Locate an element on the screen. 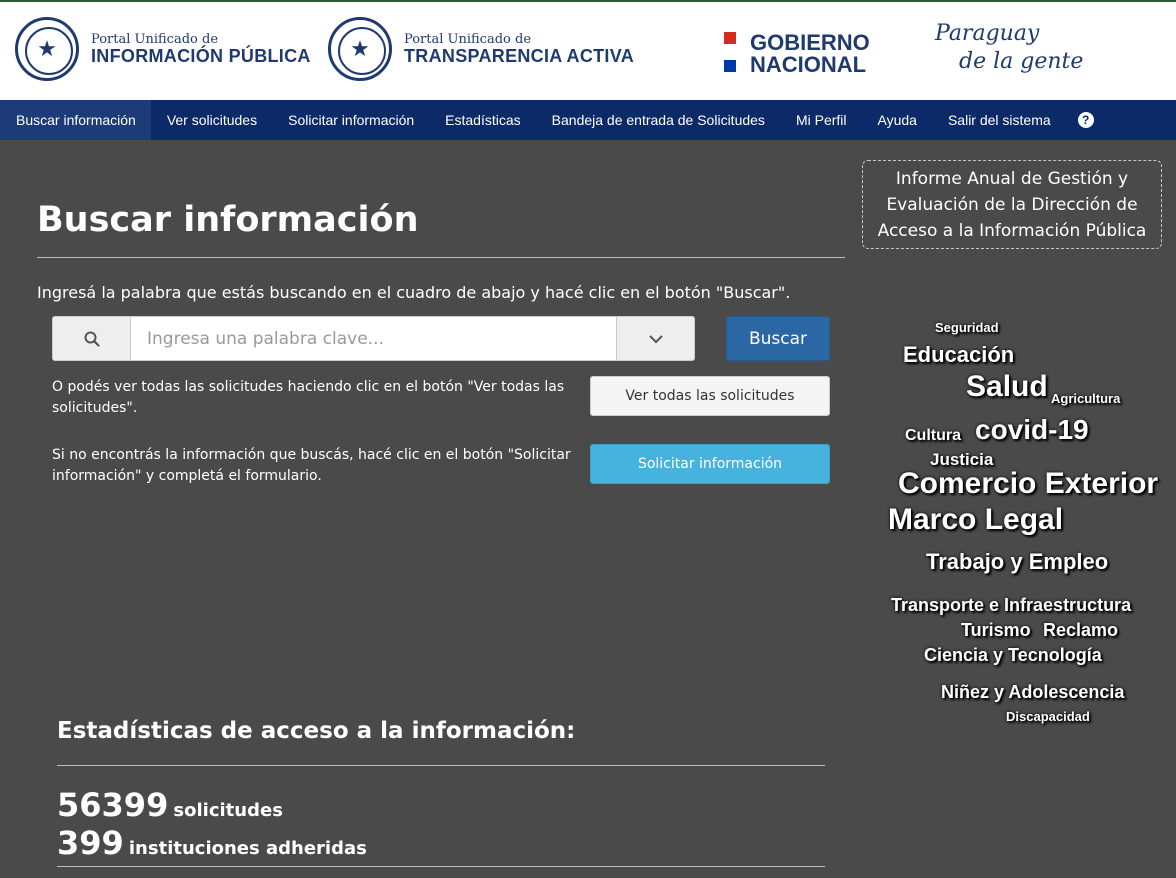  paraguay-de-la-gente-logo: Paraguay de la gente is located at coordinates (1009, 48).